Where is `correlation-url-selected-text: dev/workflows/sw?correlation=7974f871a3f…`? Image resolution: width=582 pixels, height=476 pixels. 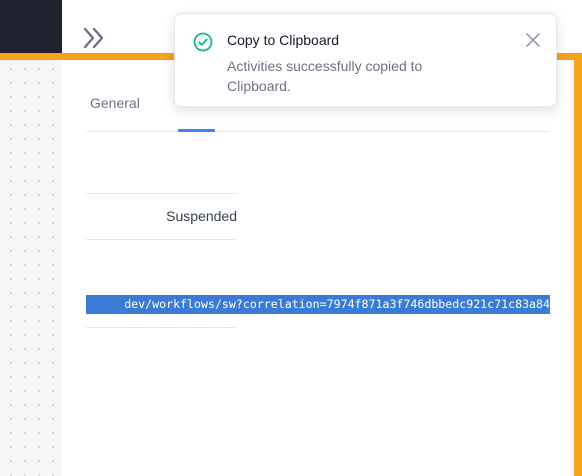 correlation-url-selected-text: dev/workflows/sw?correlation=7974f871a3f… is located at coordinates (318, 304).